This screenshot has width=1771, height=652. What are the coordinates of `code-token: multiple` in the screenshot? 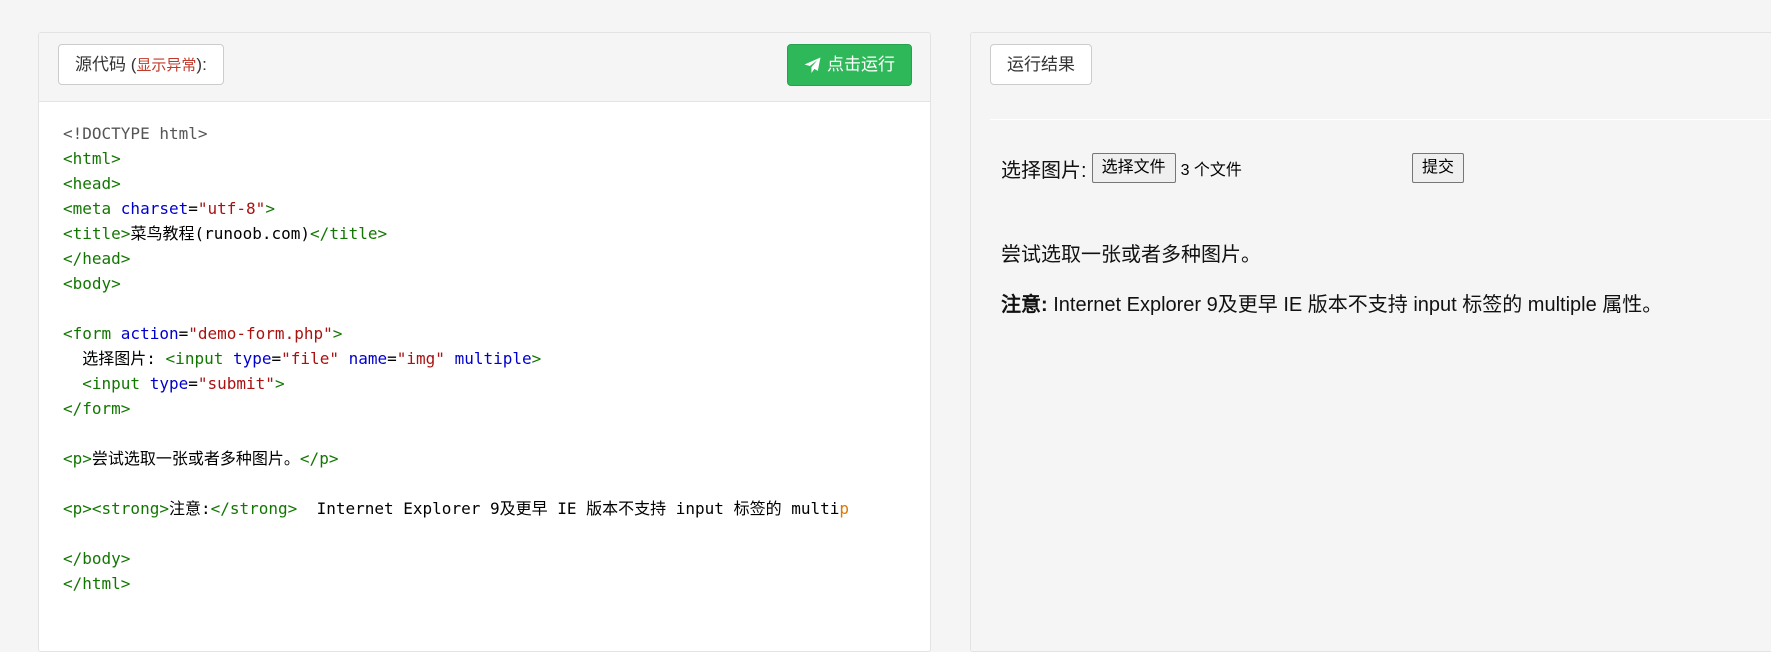 It's located at (493, 358).